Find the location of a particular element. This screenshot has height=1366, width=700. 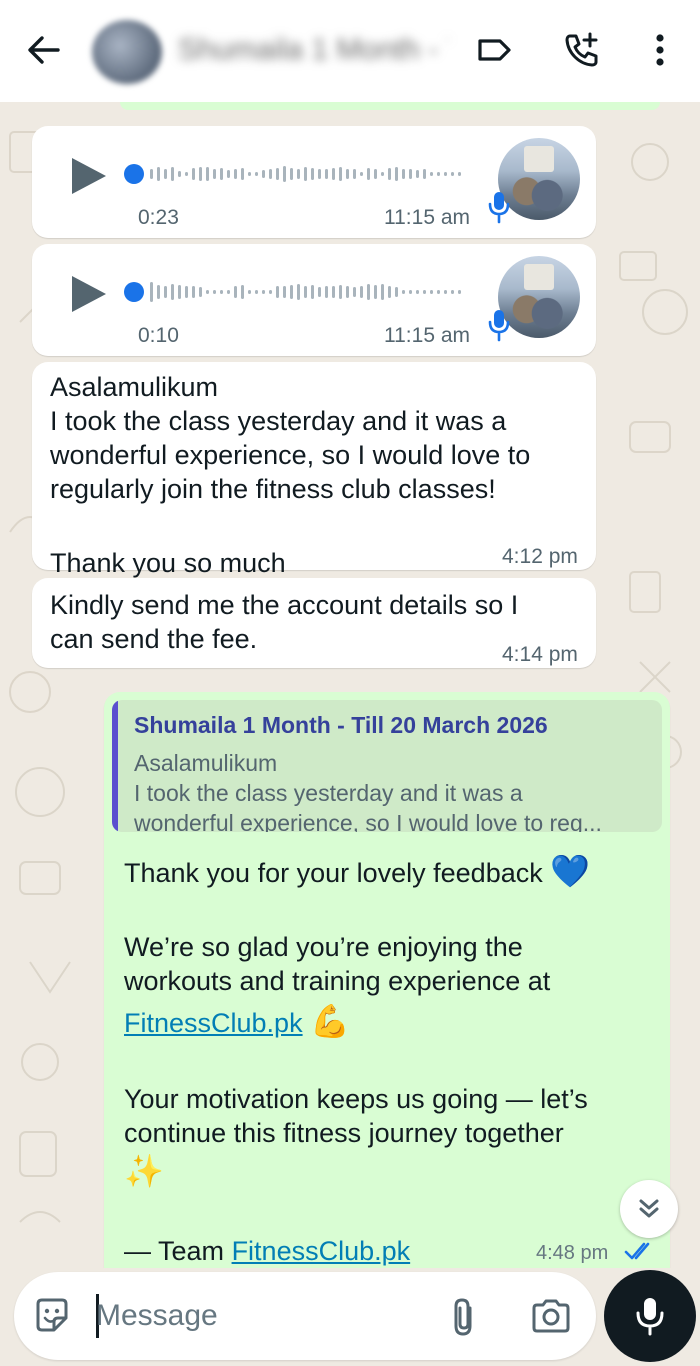

message-time: 4:48 pm is located at coordinates (572, 1253).